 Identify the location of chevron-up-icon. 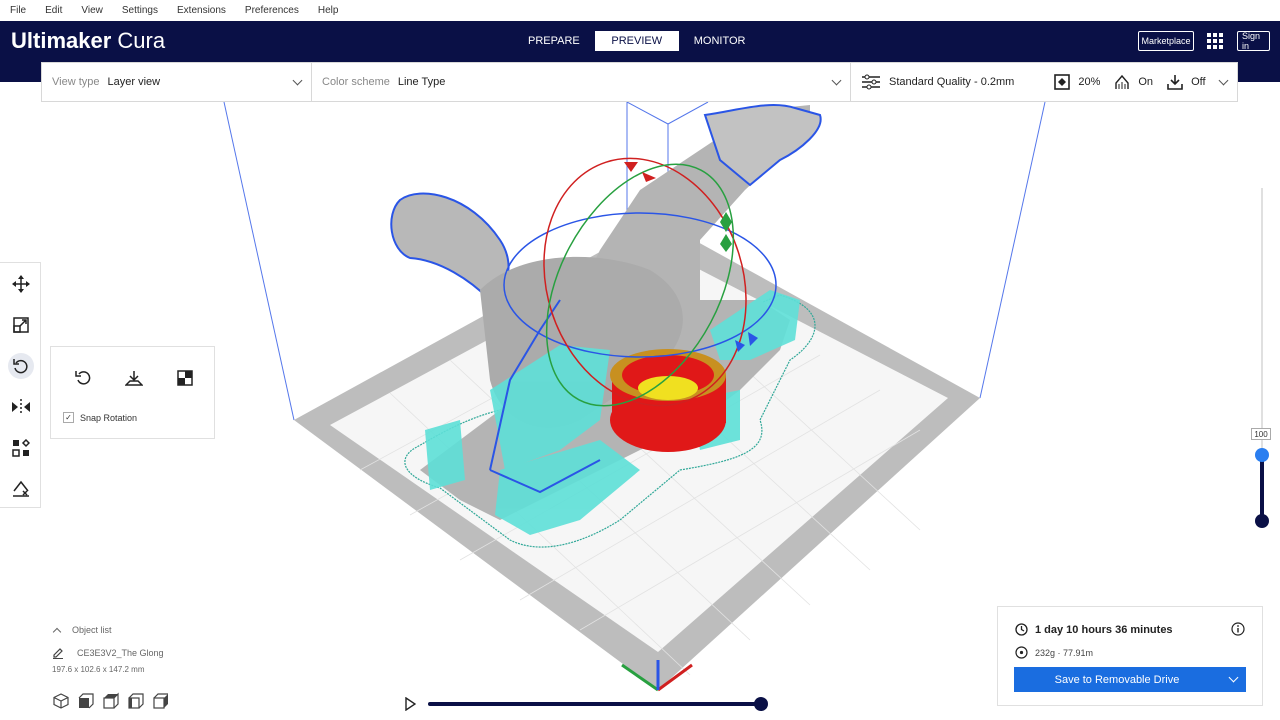
(57, 631).